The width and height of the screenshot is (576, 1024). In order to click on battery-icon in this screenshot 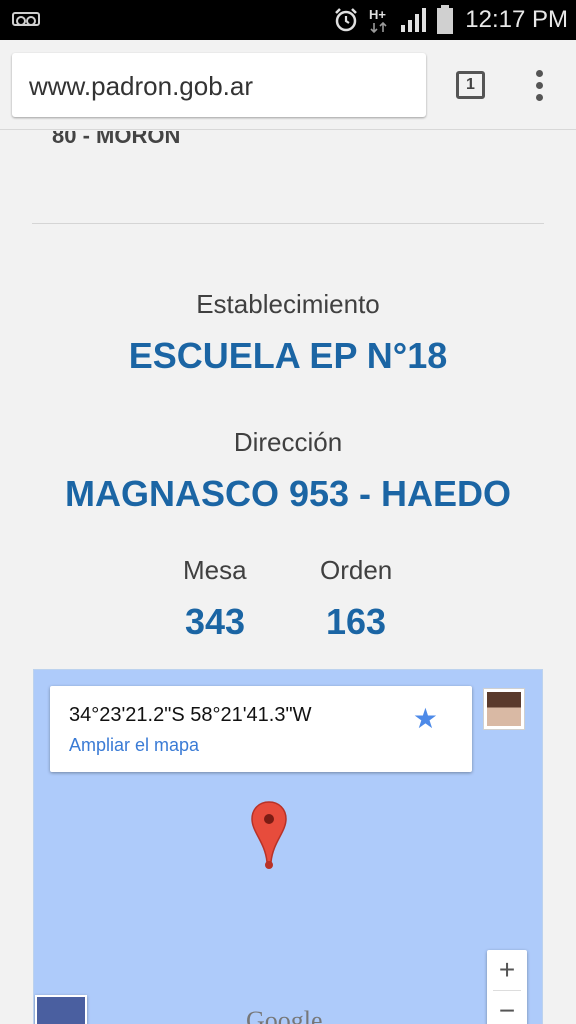, I will do `click(445, 19)`.